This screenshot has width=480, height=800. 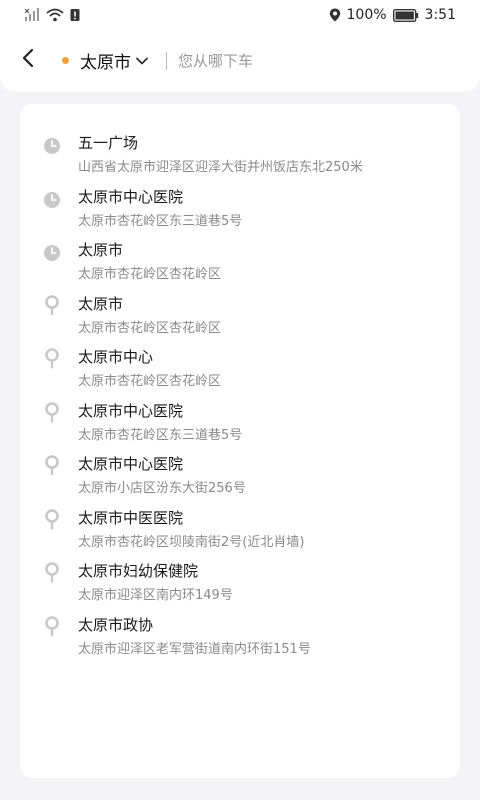 What do you see at coordinates (131, 517) in the screenshot?
I see `result-title: 太原市中医医院` at bounding box center [131, 517].